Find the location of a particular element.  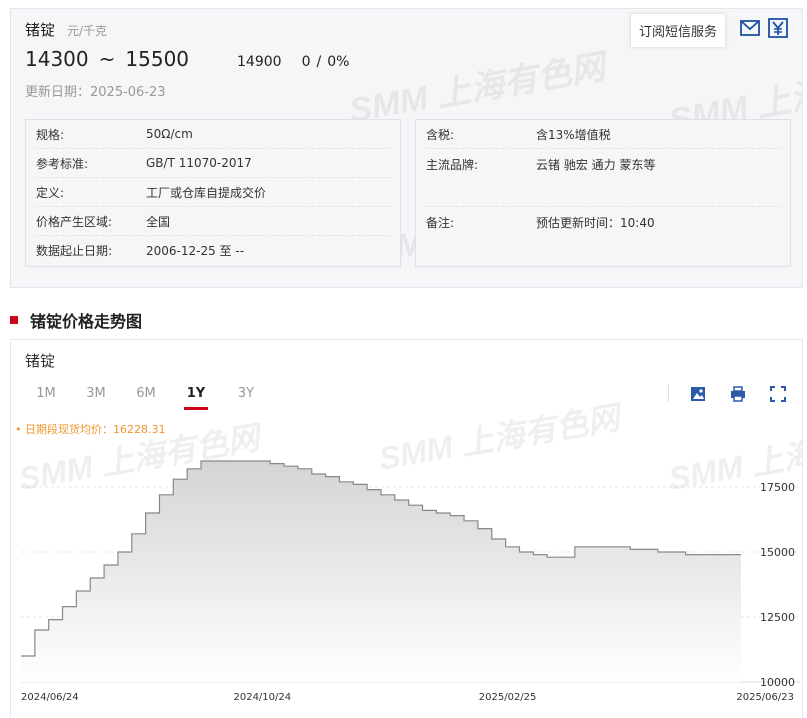

info-key: 规格: is located at coordinates (50, 134).